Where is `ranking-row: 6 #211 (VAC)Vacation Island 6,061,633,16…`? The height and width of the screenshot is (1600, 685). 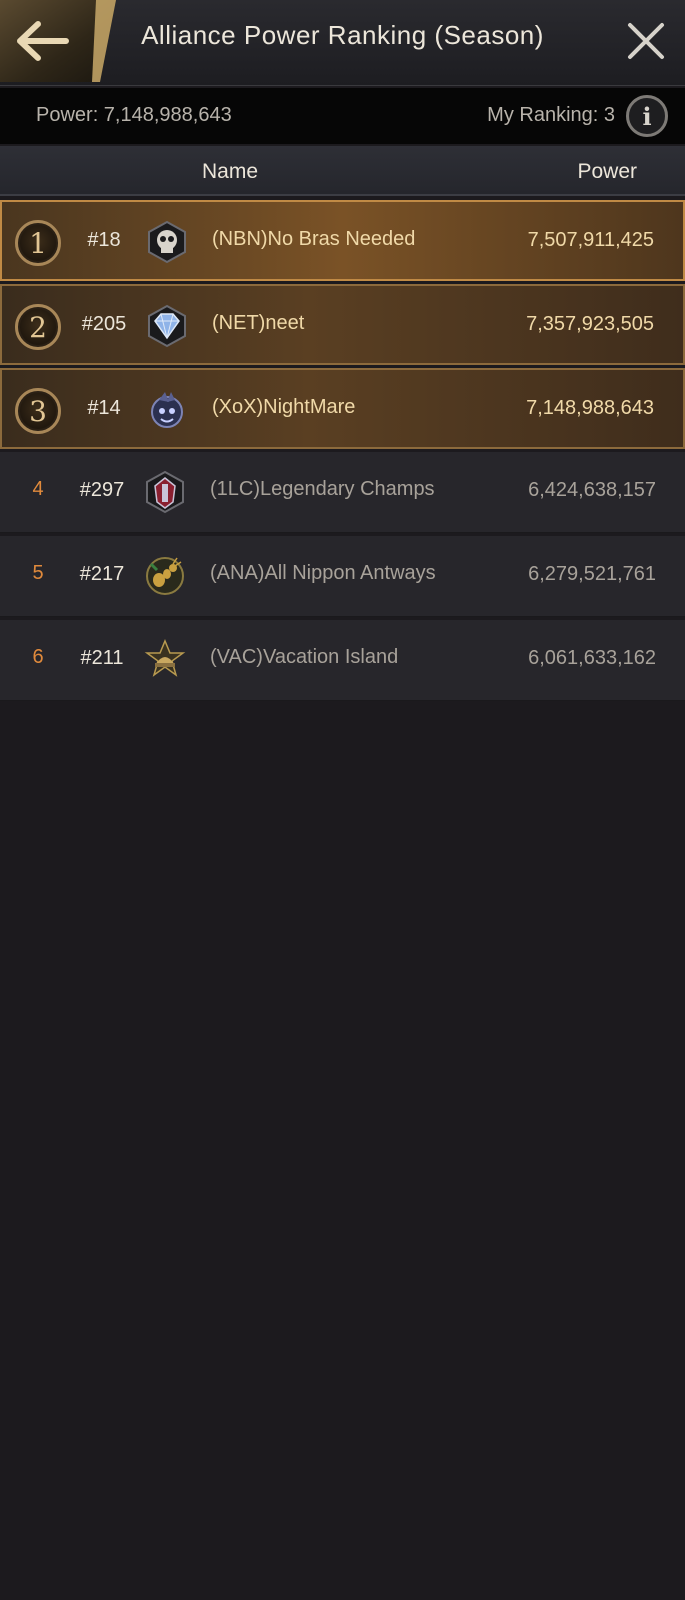 ranking-row: 6 #211 (VAC)Vacation Island 6,061,633,16… is located at coordinates (342, 660).